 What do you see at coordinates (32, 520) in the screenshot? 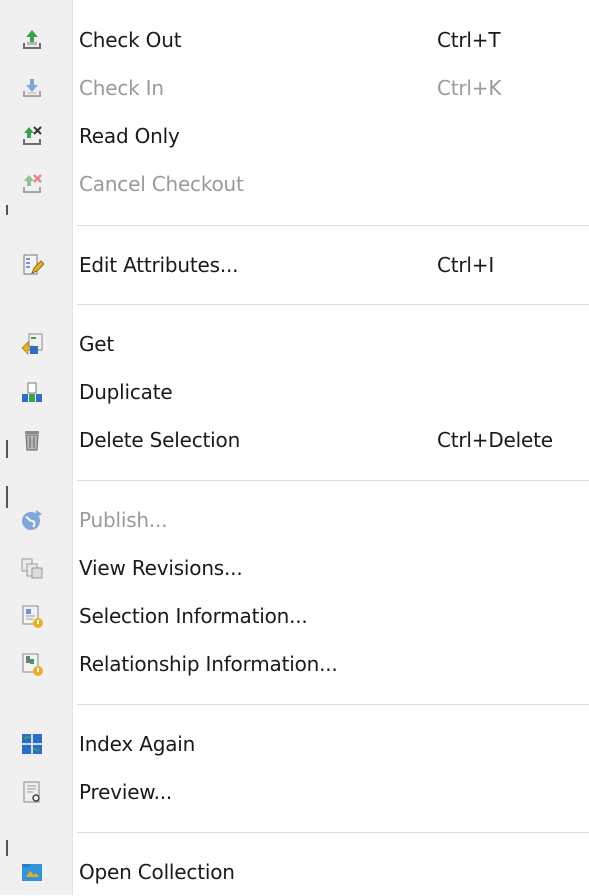
I see `publish-globe-icon` at bounding box center [32, 520].